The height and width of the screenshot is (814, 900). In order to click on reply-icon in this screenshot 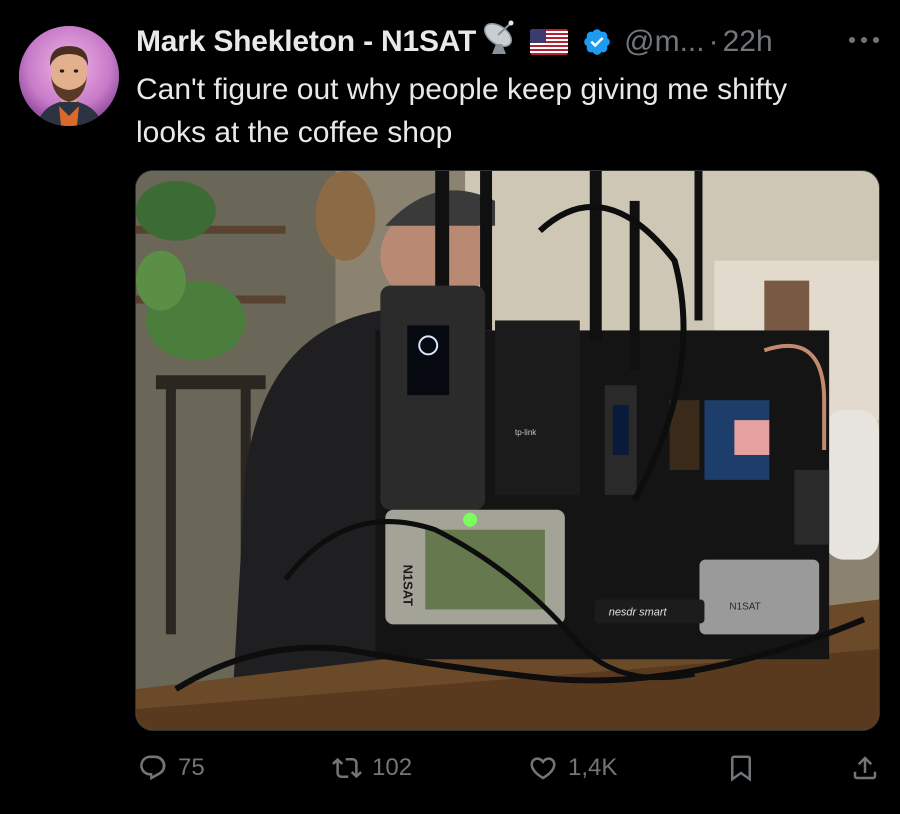, I will do `click(153, 768)`.